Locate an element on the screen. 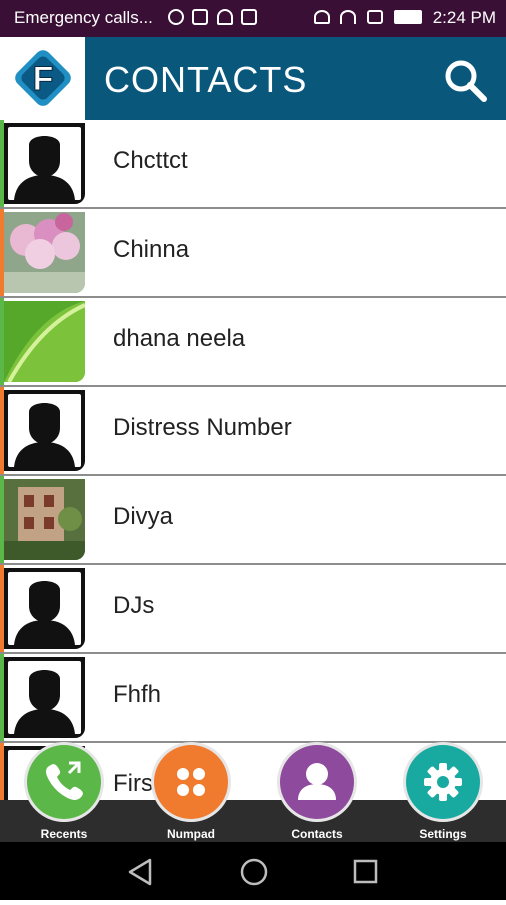  contact-row: dhana neela is located at coordinates (253, 342).